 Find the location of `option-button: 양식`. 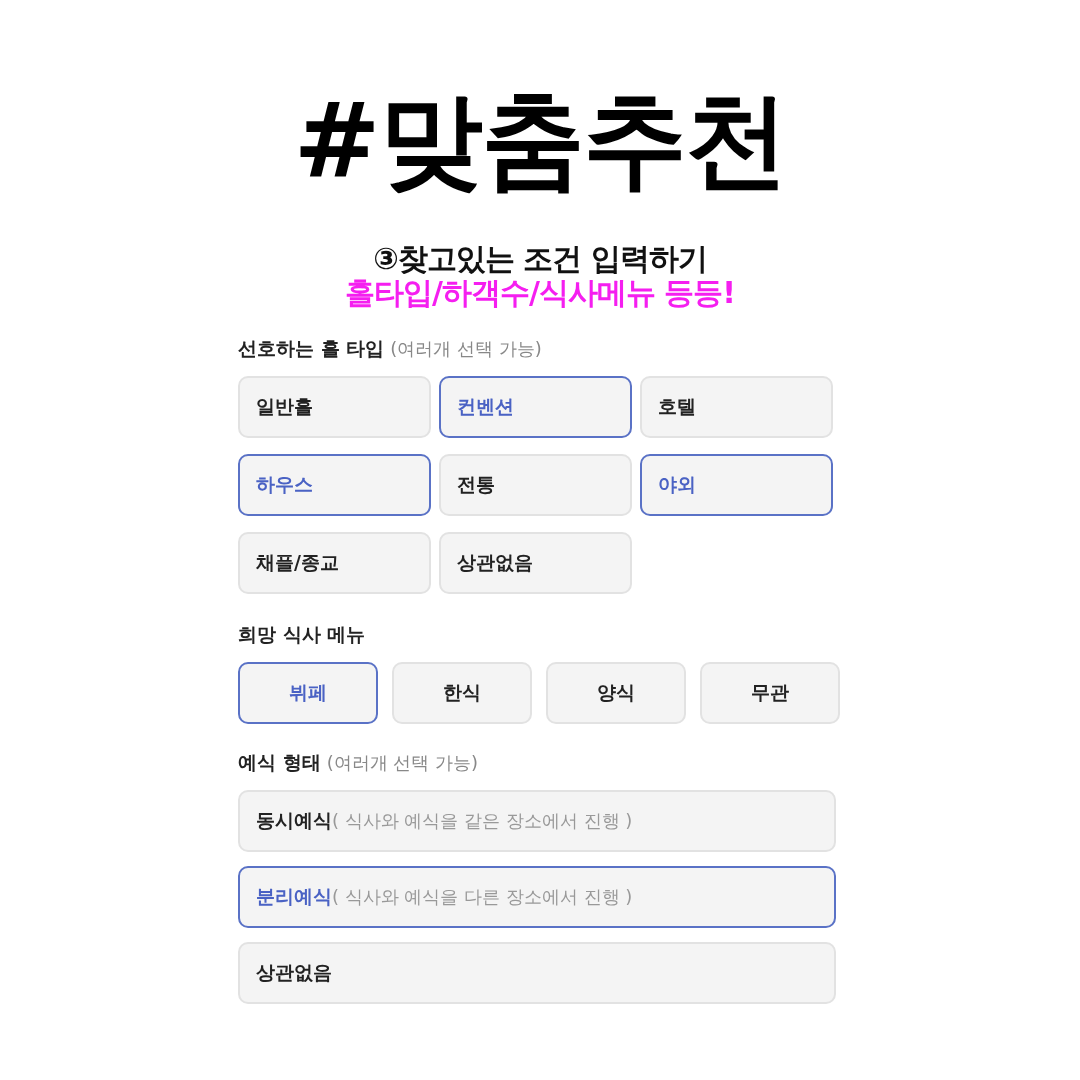

option-button: 양식 is located at coordinates (616, 693).